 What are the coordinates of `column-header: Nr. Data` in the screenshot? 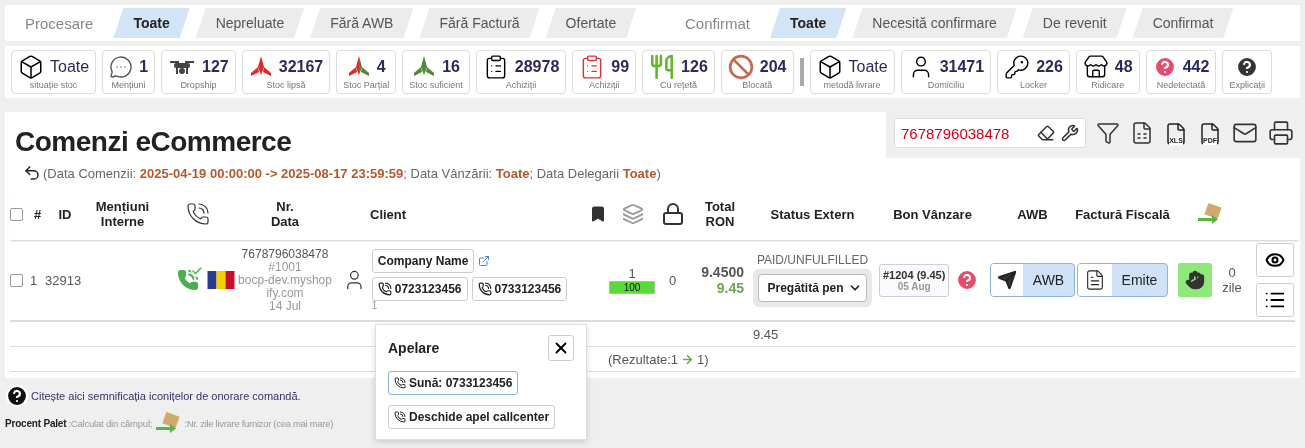 It's located at (285, 214).